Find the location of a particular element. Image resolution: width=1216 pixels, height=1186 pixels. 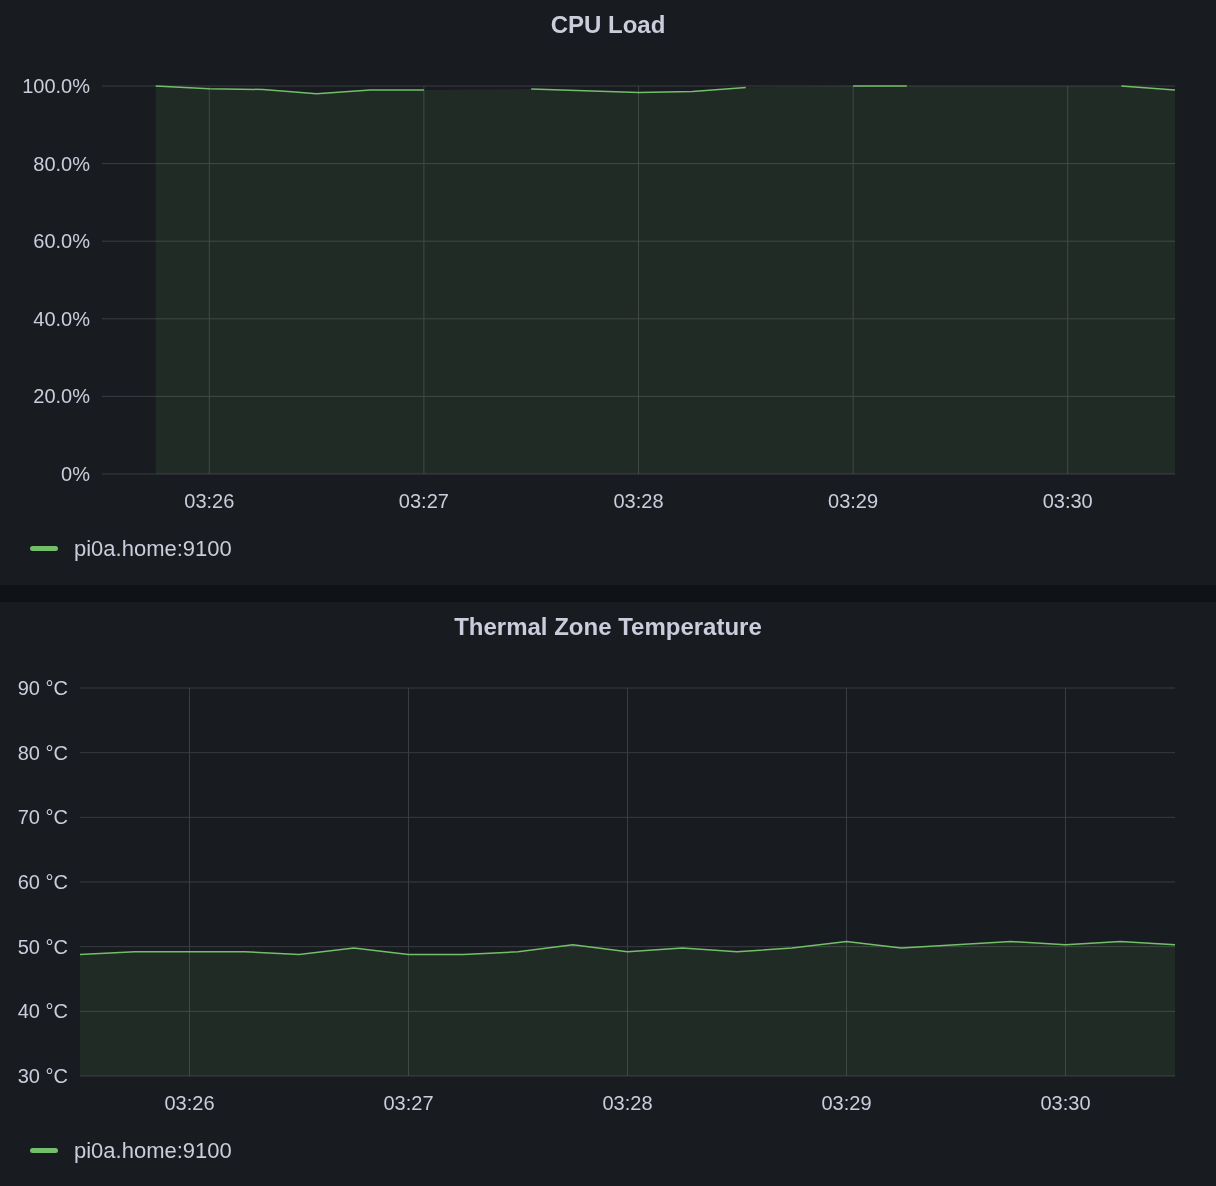

y-axis-label: 0% is located at coordinates (75, 474).